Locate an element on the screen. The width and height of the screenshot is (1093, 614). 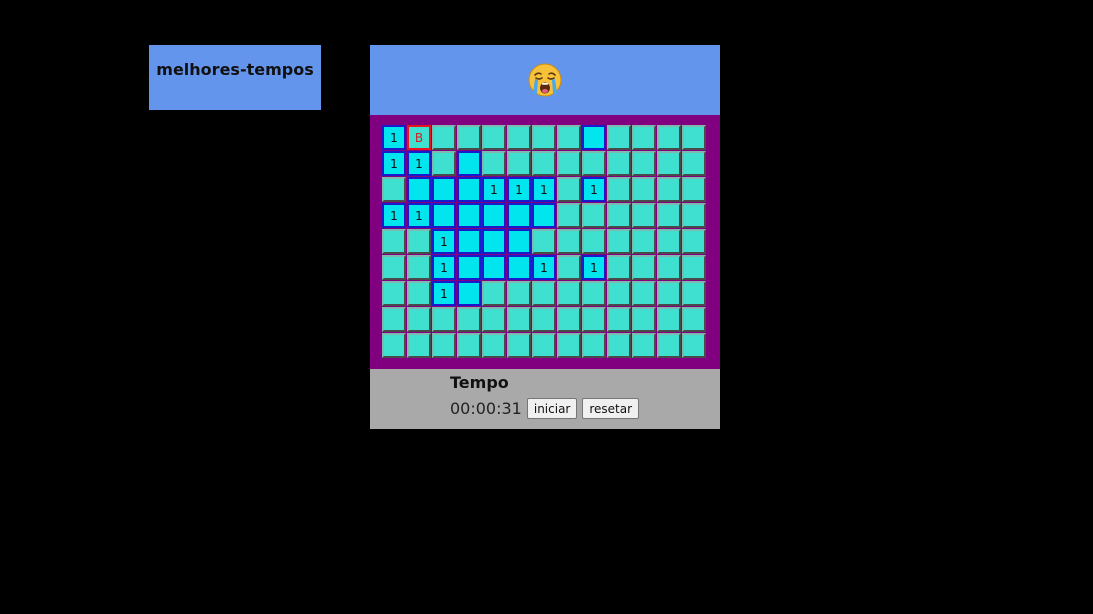
reset-button: resetar is located at coordinates (611, 408).